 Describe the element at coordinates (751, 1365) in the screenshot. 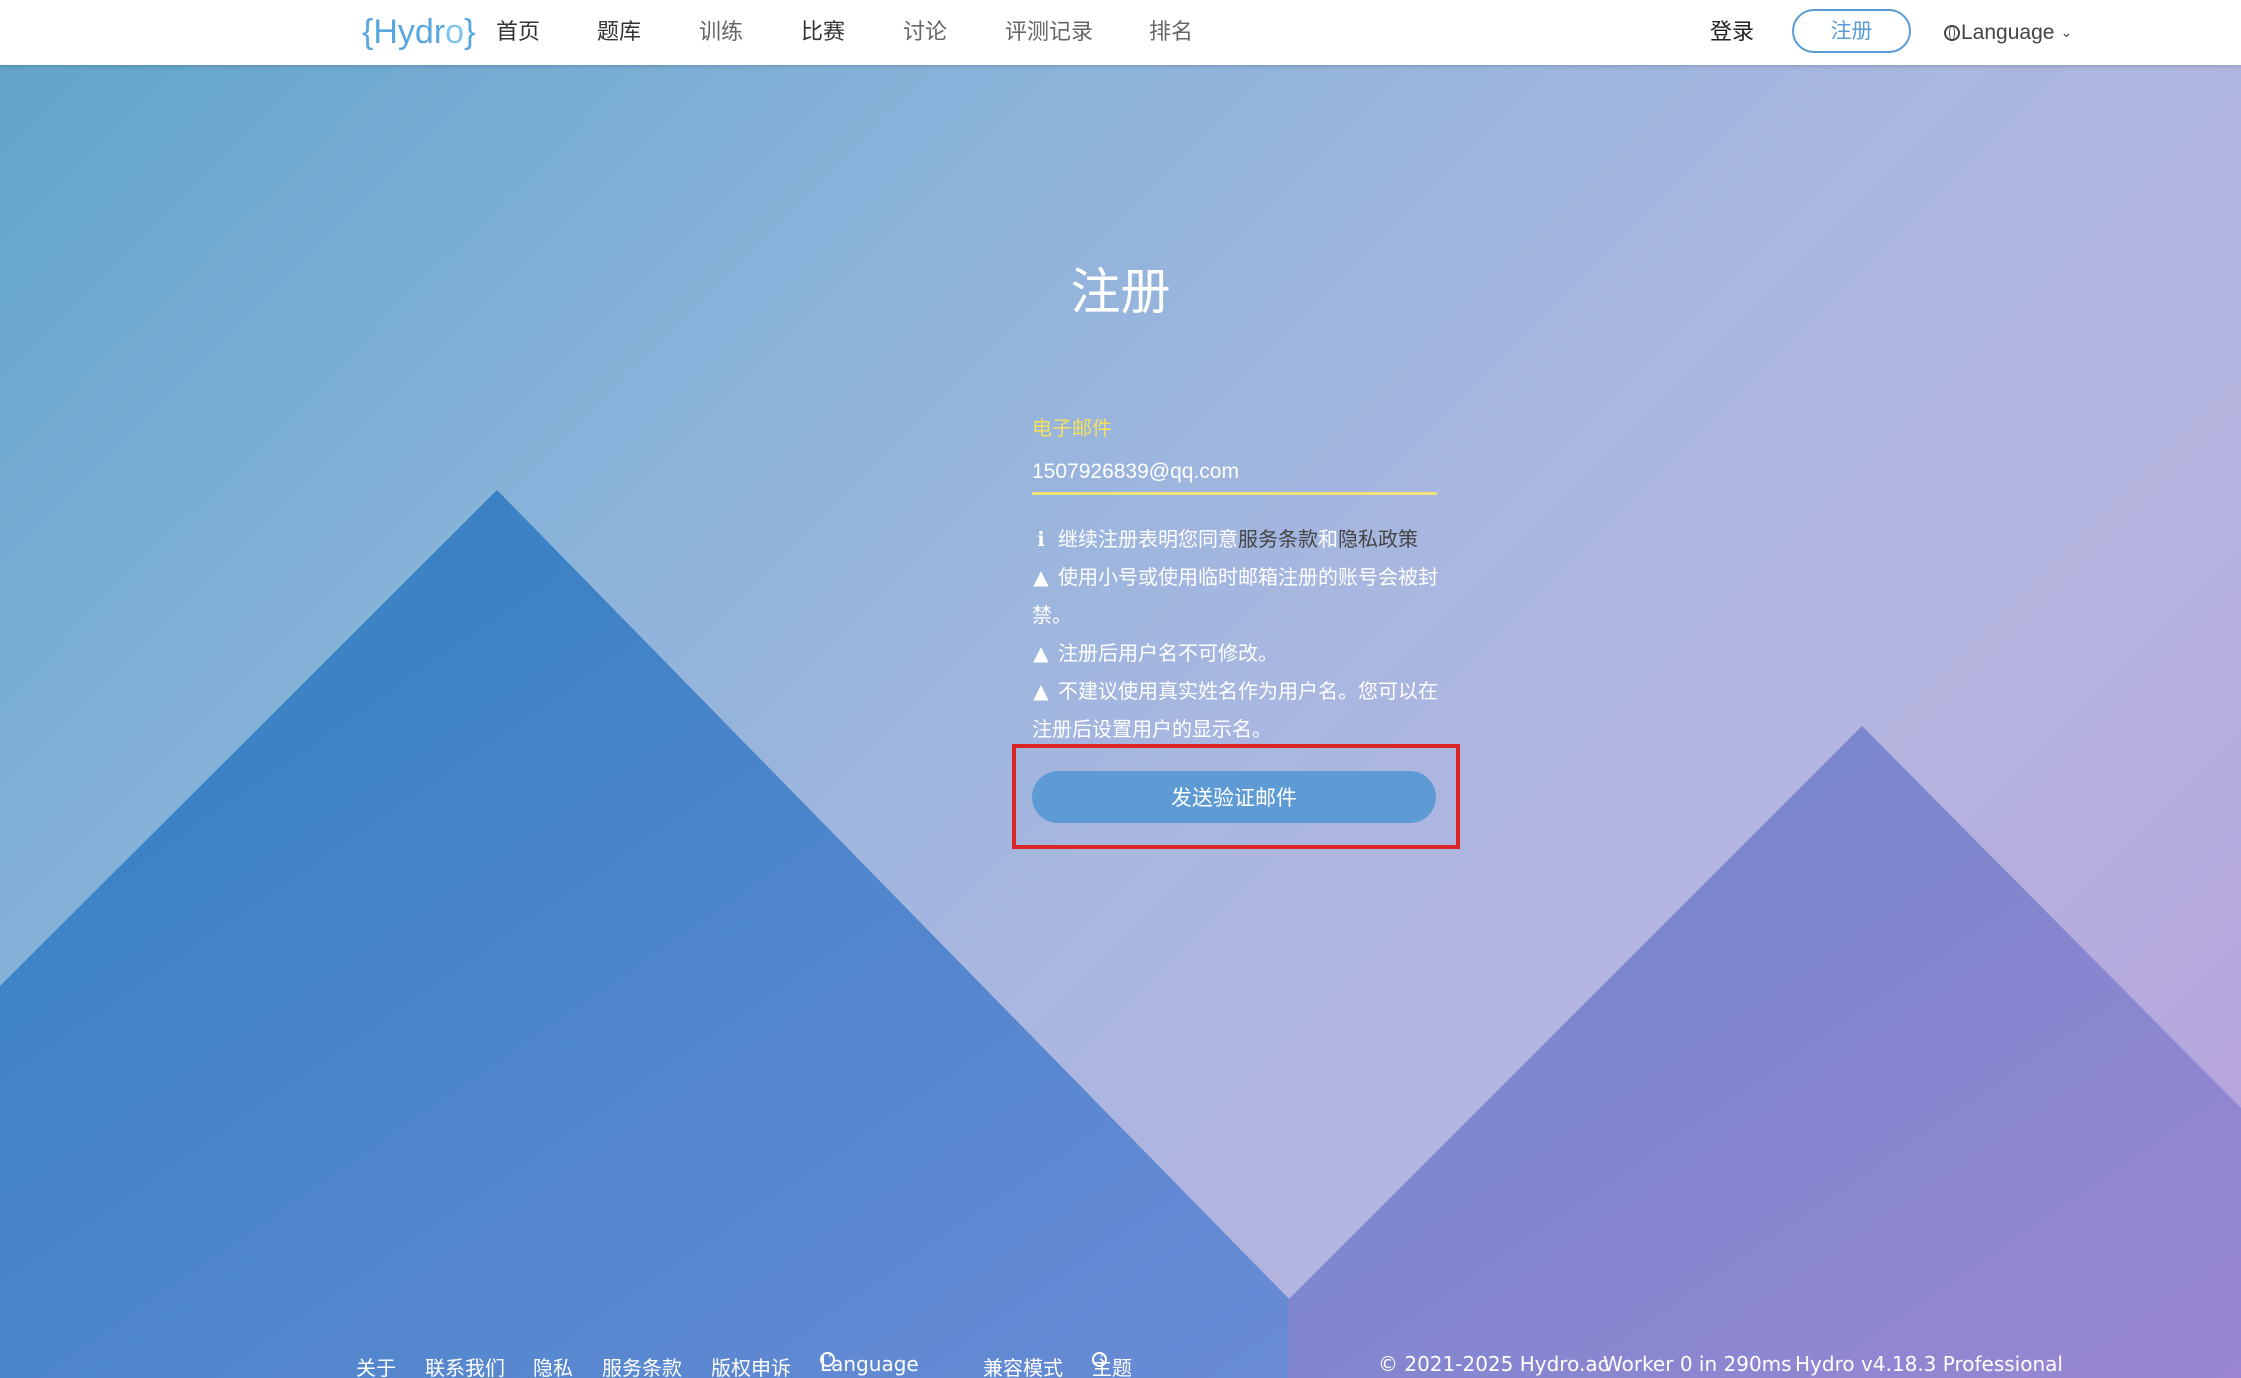

I see `footer-dmca-link: 版权申诉` at that location.